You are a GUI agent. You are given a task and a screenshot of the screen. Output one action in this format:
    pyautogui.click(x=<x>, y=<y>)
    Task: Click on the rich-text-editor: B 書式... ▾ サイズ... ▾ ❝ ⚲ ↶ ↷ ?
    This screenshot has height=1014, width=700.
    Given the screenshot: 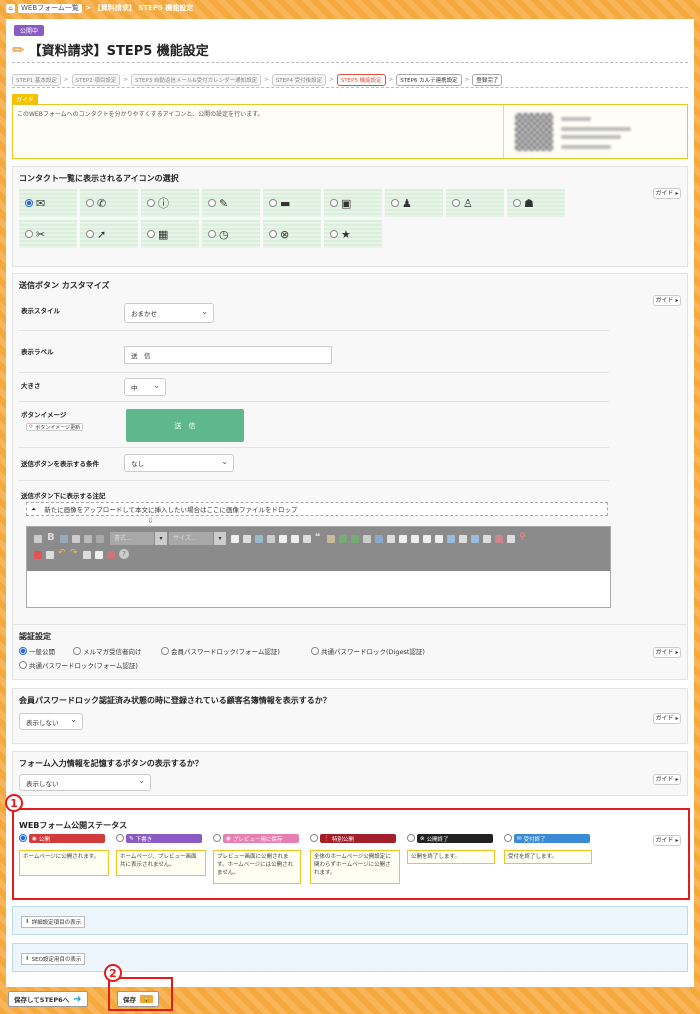 What is the action you would take?
    pyautogui.click(x=318, y=567)
    